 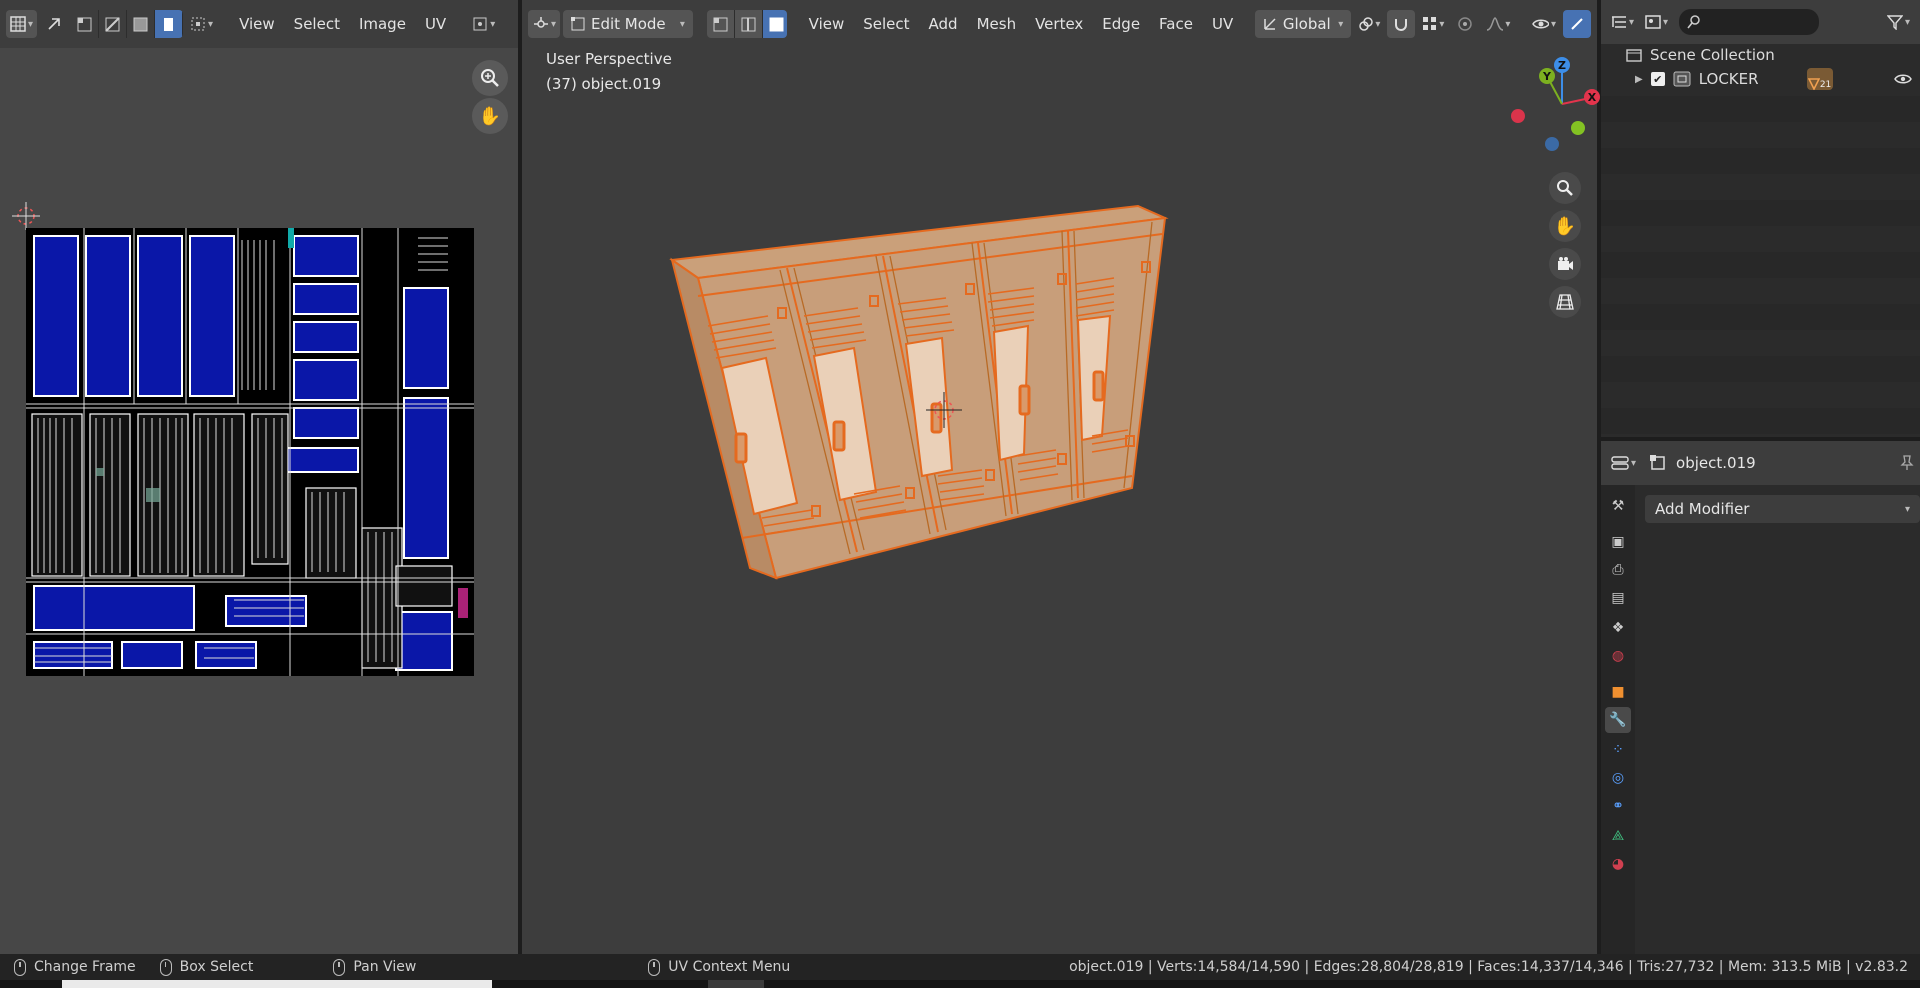 I want to click on gizmo-neg-z-axis, so click(x=1552, y=144).